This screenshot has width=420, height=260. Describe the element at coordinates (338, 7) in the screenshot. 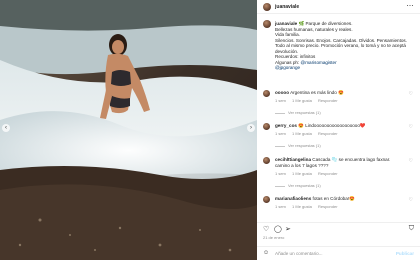

I see `post-header: juanaviale ⋯` at that location.